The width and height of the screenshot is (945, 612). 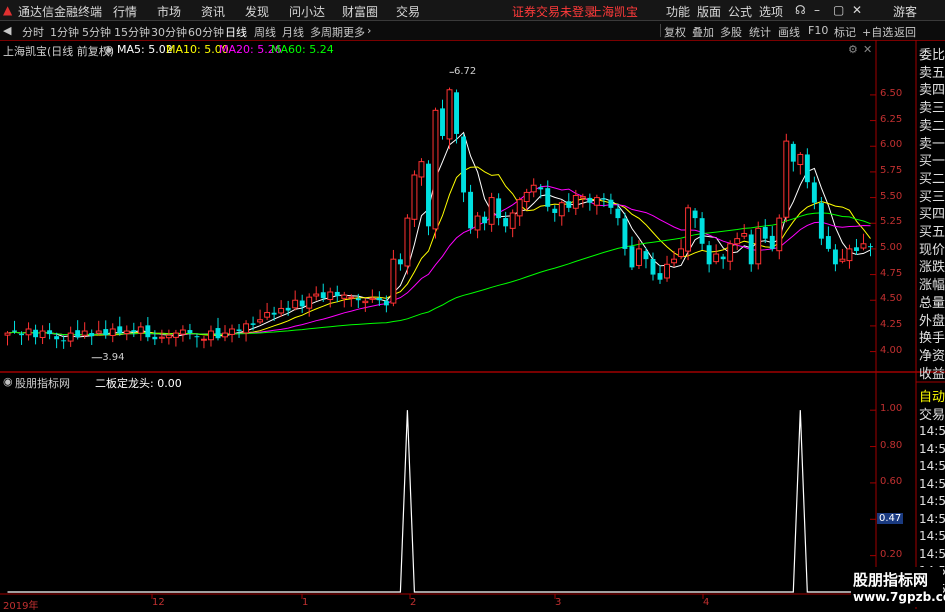 I want to click on ytick-label: 0.20, so click(x=891, y=554).